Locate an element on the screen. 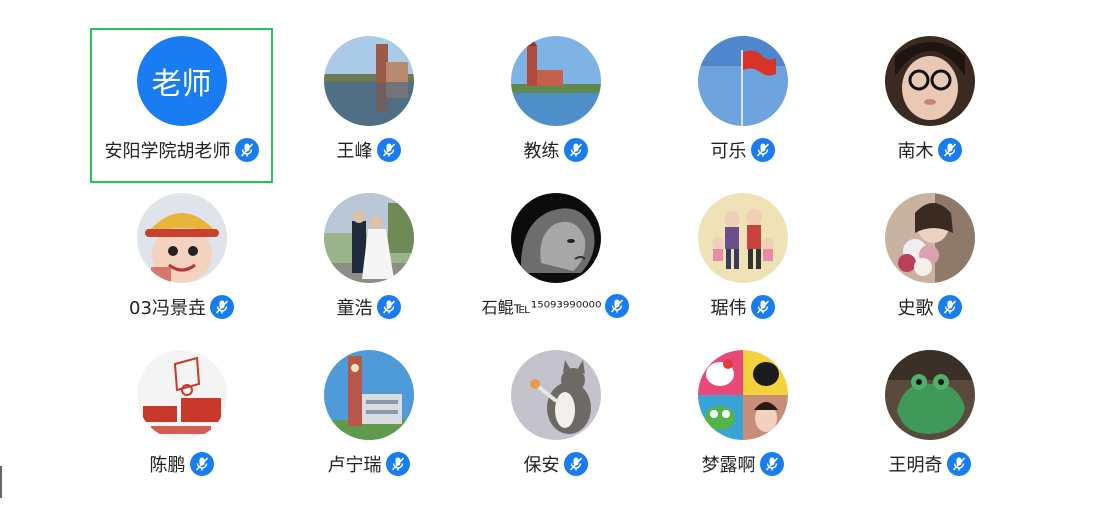 Image resolution: width=1113 pixels, height=526 pixels. frog-costume-photo is located at coordinates (929, 395).